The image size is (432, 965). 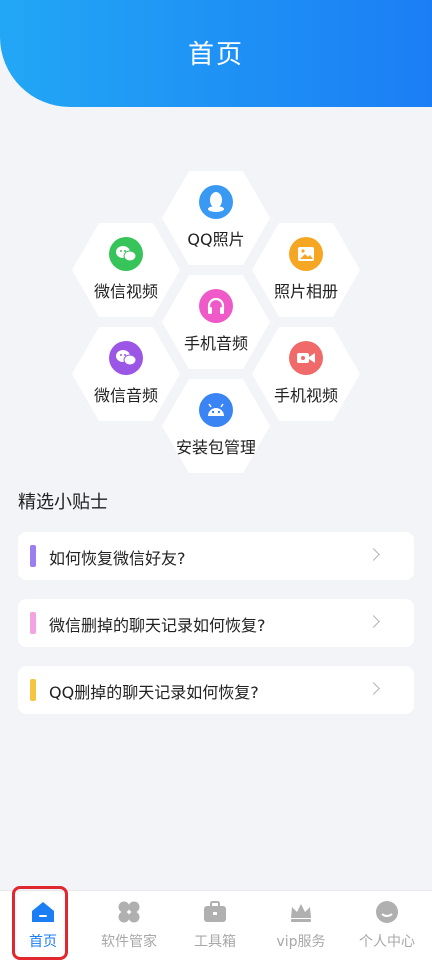 I want to click on page-title: 首页, so click(x=215, y=55).